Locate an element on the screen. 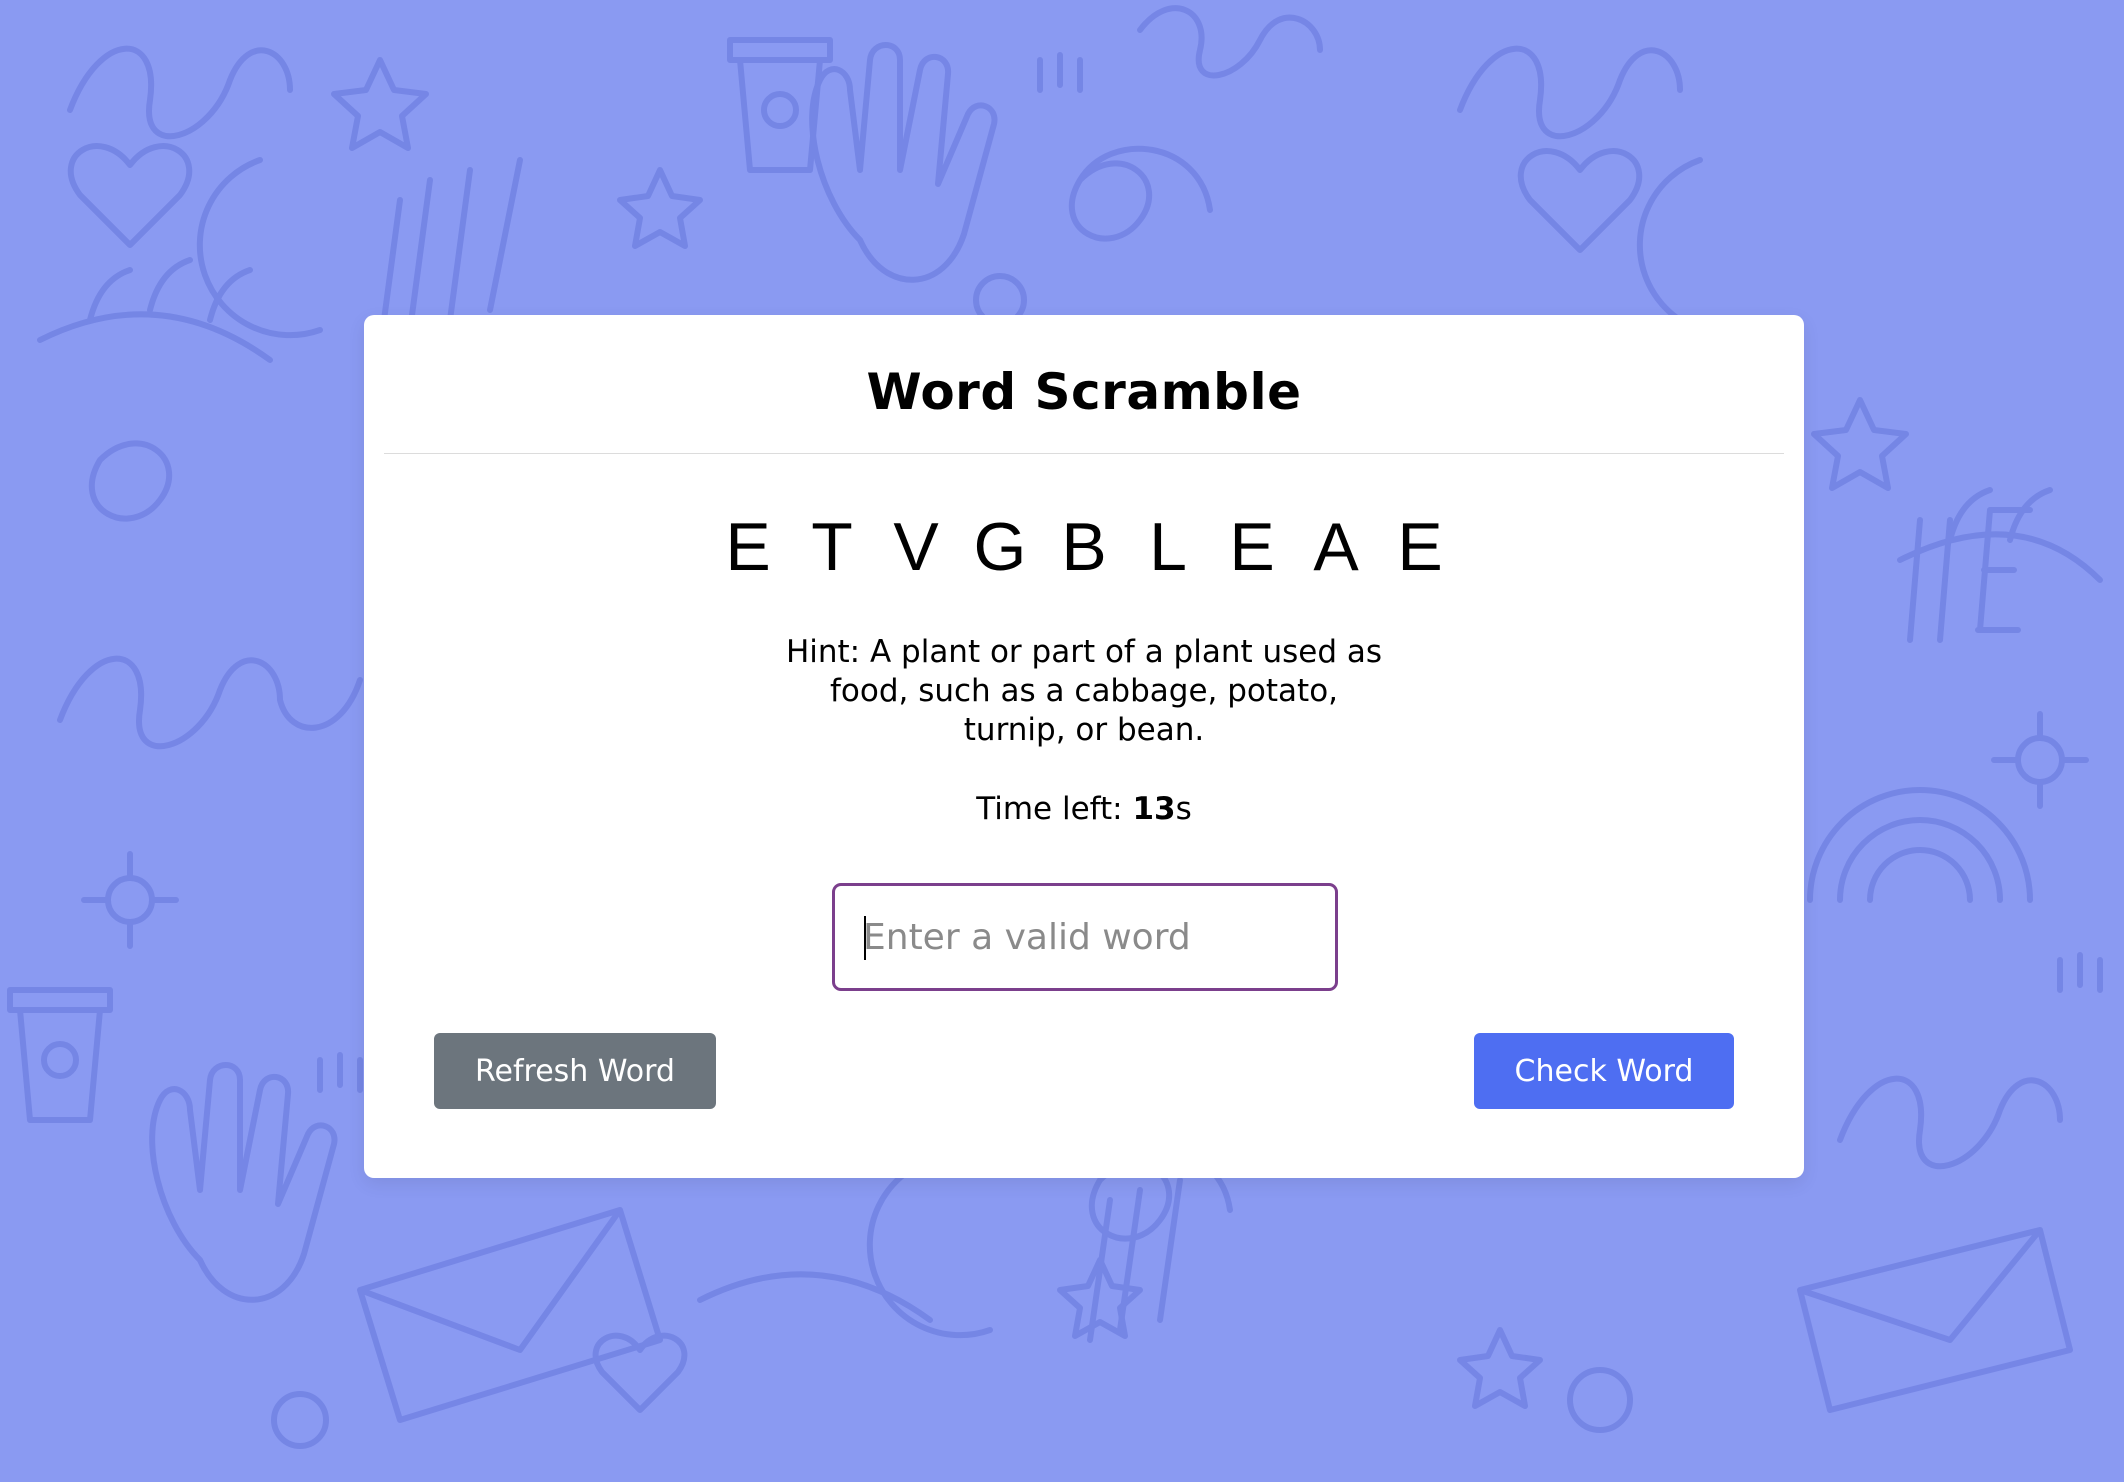  scrambled-word: E T V G B L E A E is located at coordinates (1084, 547).